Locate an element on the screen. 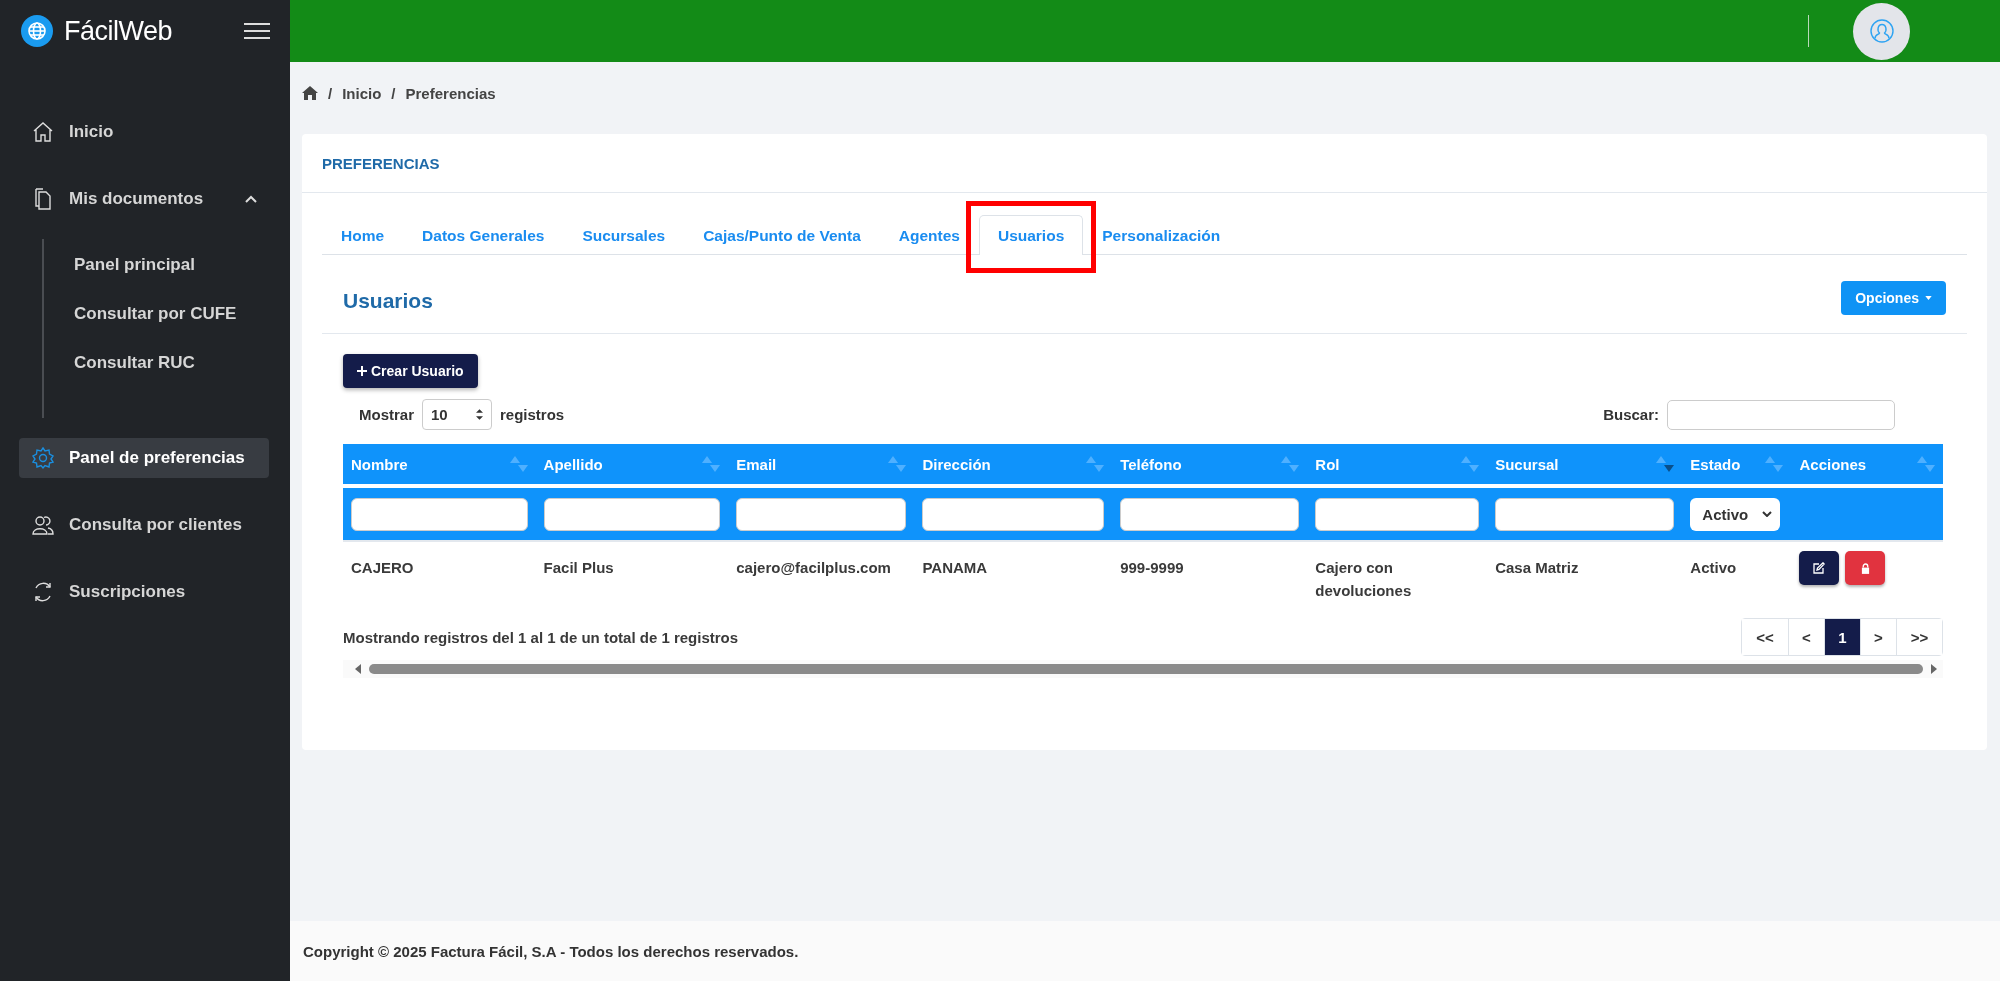  table-cell-text: Casa Matriz is located at coordinates (1537, 568).